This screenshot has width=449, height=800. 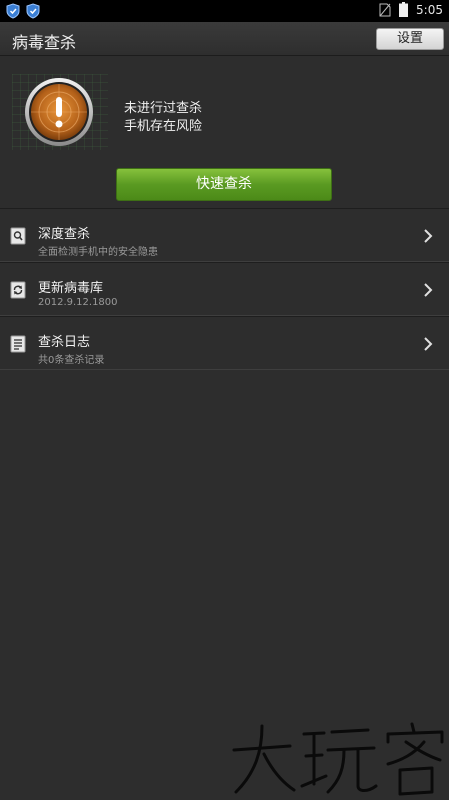 I want to click on list-item-title: 深度查杀, so click(x=64, y=234).